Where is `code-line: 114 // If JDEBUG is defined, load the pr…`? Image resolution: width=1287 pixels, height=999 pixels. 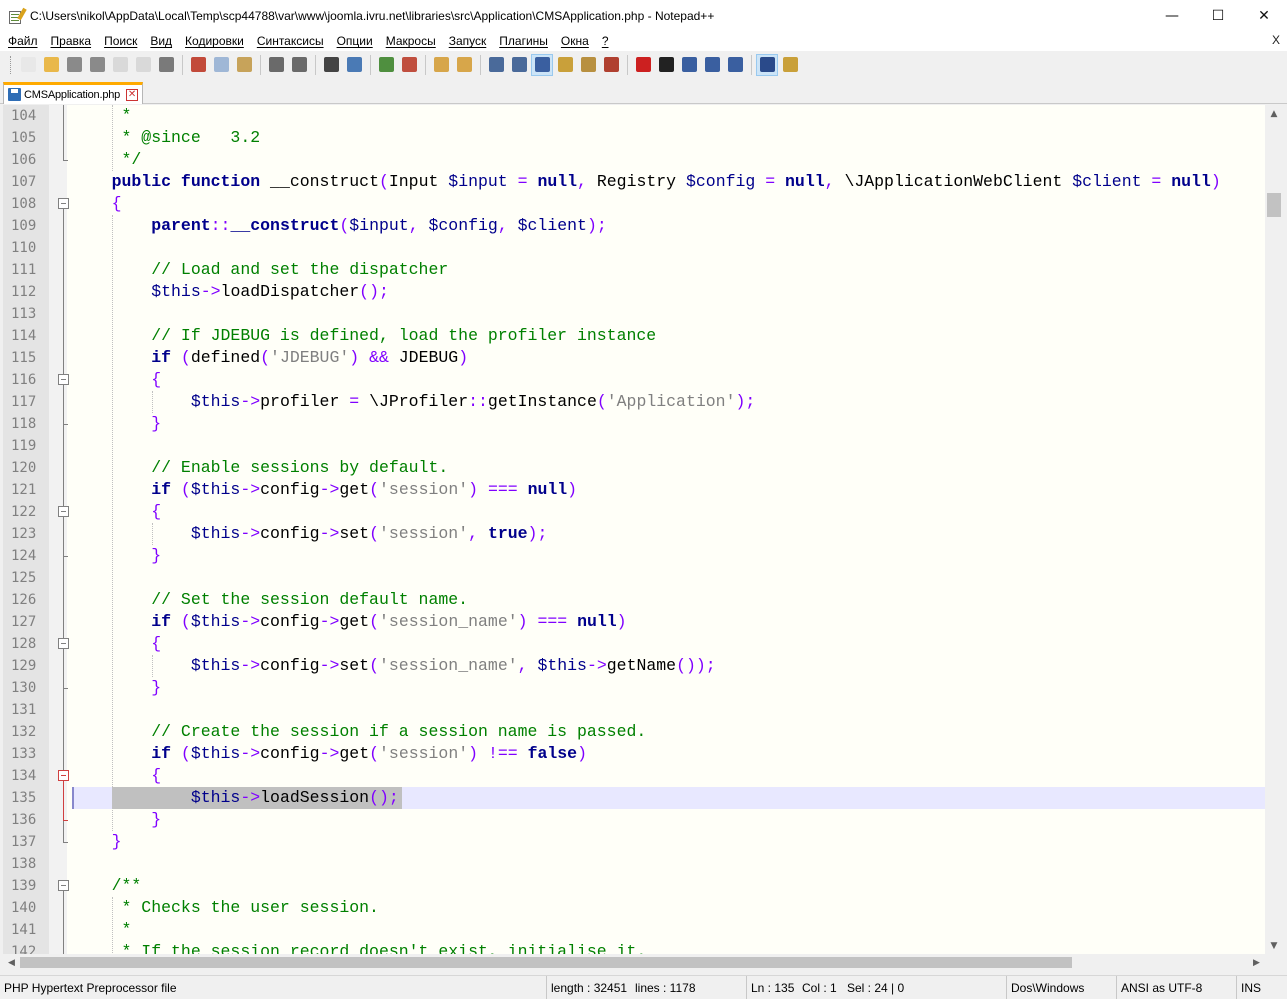 code-line: 114 // If JDEBUG is defined, load the pr… is located at coordinates (634, 336).